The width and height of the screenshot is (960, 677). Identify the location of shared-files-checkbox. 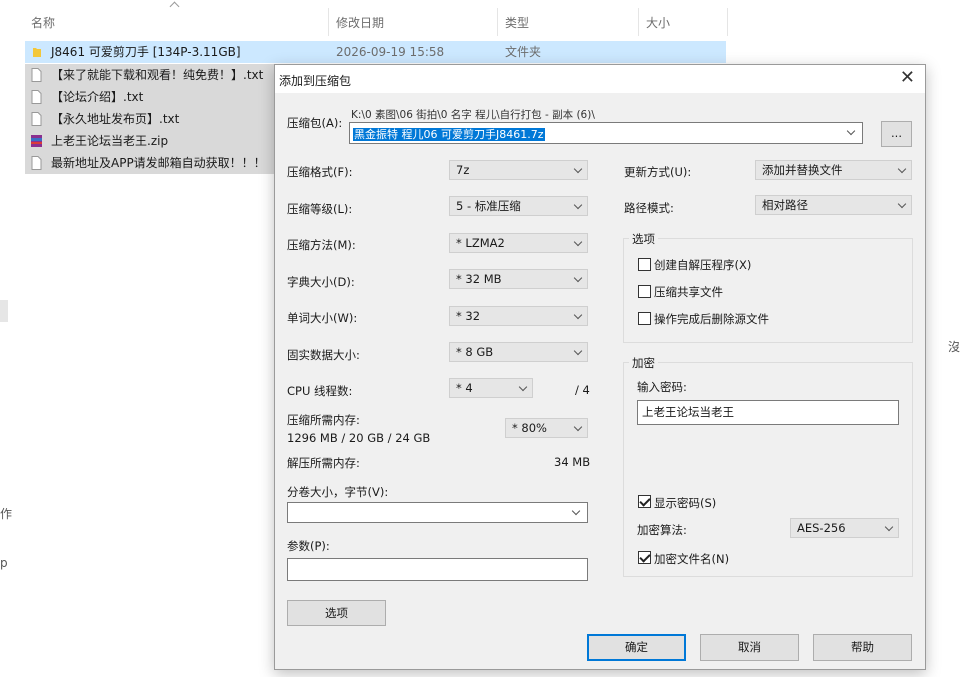
(644, 291).